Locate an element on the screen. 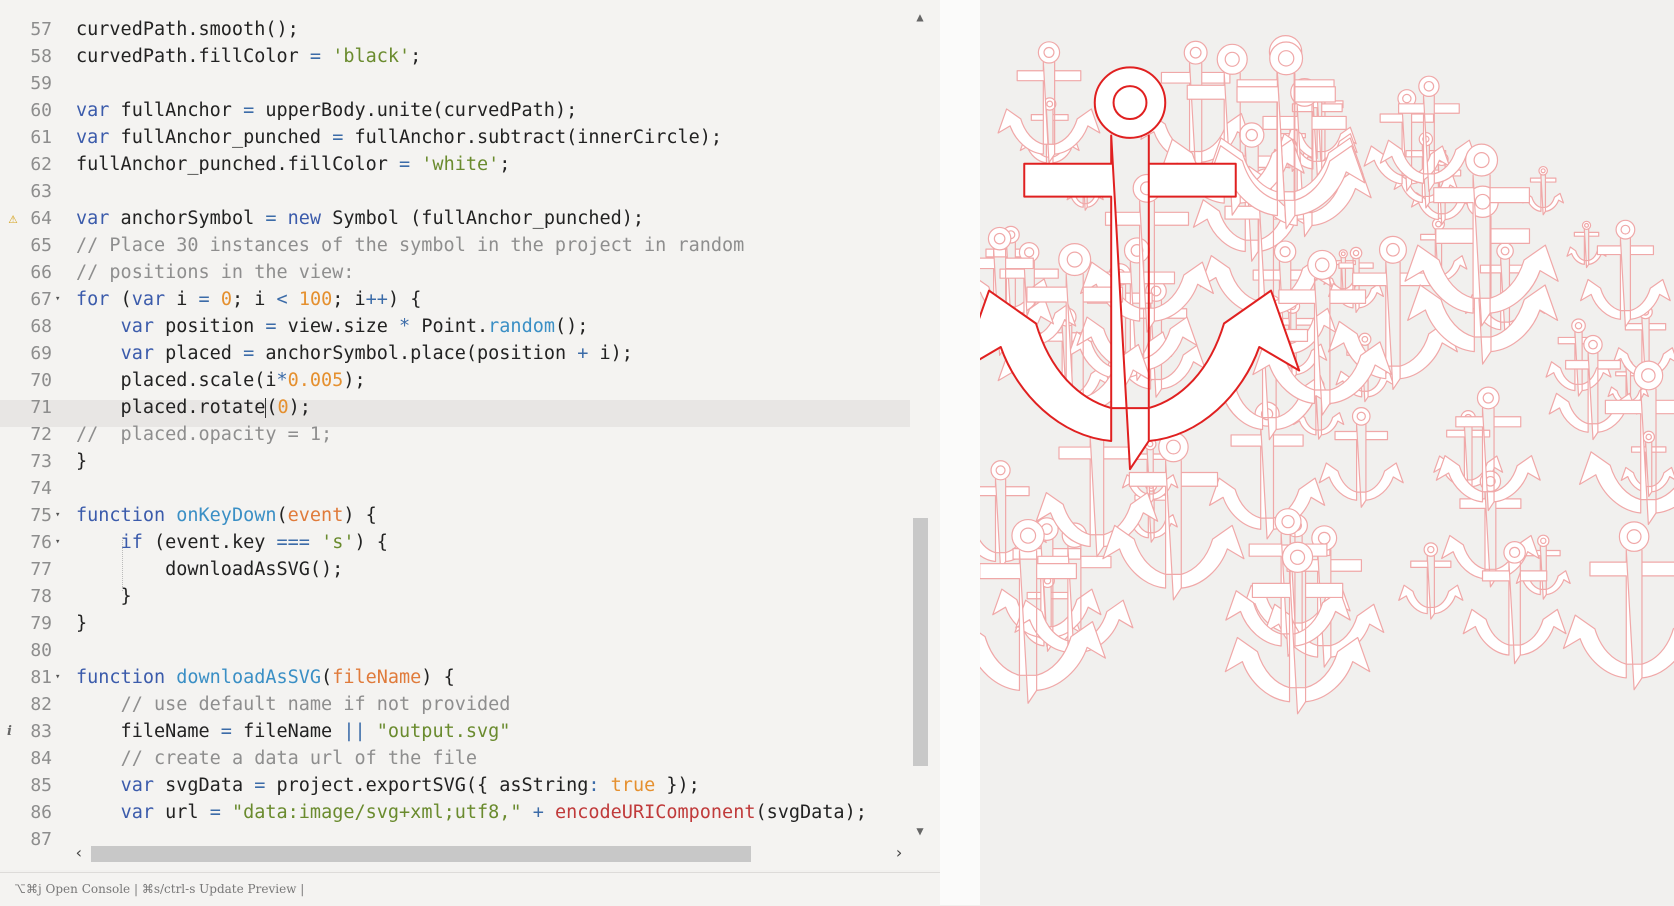 This screenshot has width=1674, height=906. code-line: fullAnchor_punched.fillColor = 'white'; is located at coordinates (293, 164).